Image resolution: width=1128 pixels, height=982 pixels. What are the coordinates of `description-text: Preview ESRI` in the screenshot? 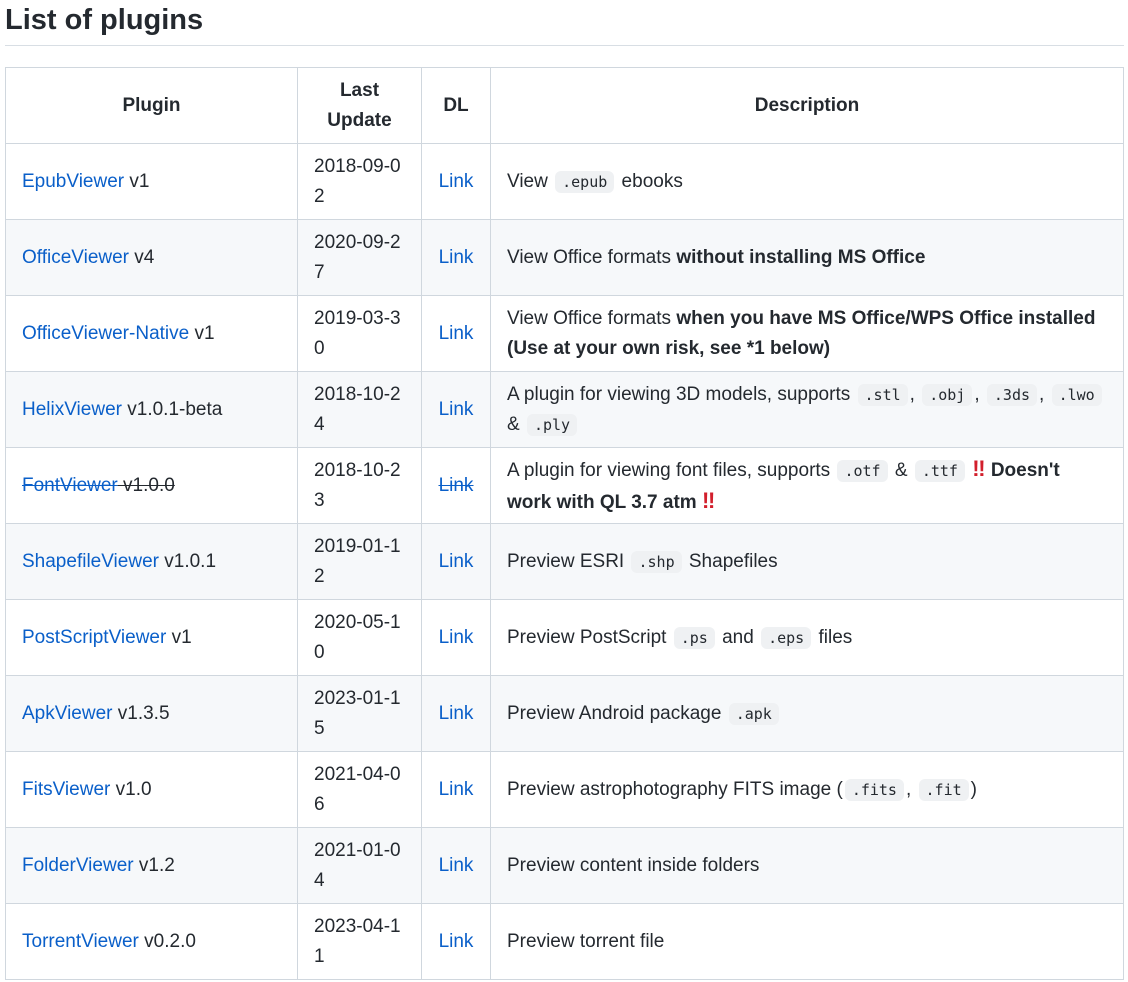 It's located at (568, 561).